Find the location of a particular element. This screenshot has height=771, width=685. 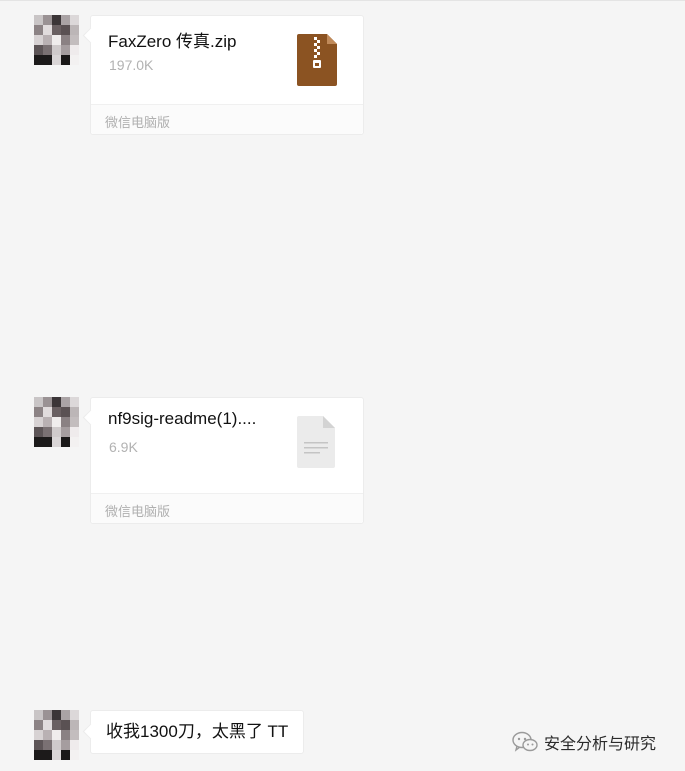

top-divider is located at coordinates (342, 0).